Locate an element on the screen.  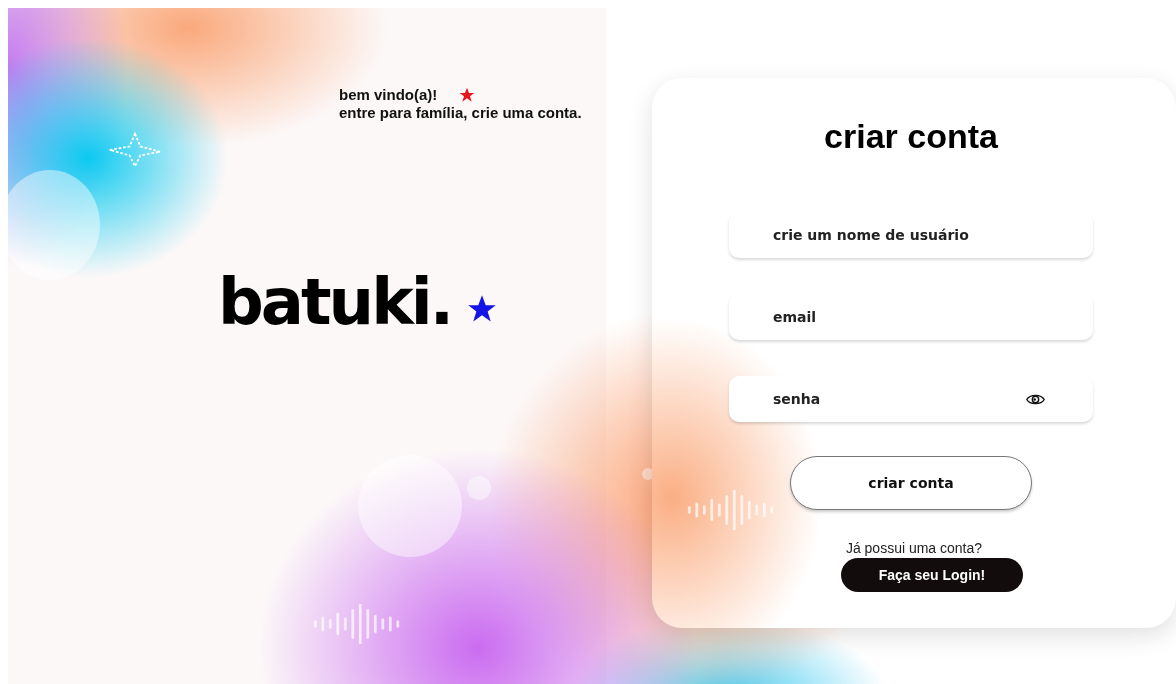
input-field: email is located at coordinates (911, 317).